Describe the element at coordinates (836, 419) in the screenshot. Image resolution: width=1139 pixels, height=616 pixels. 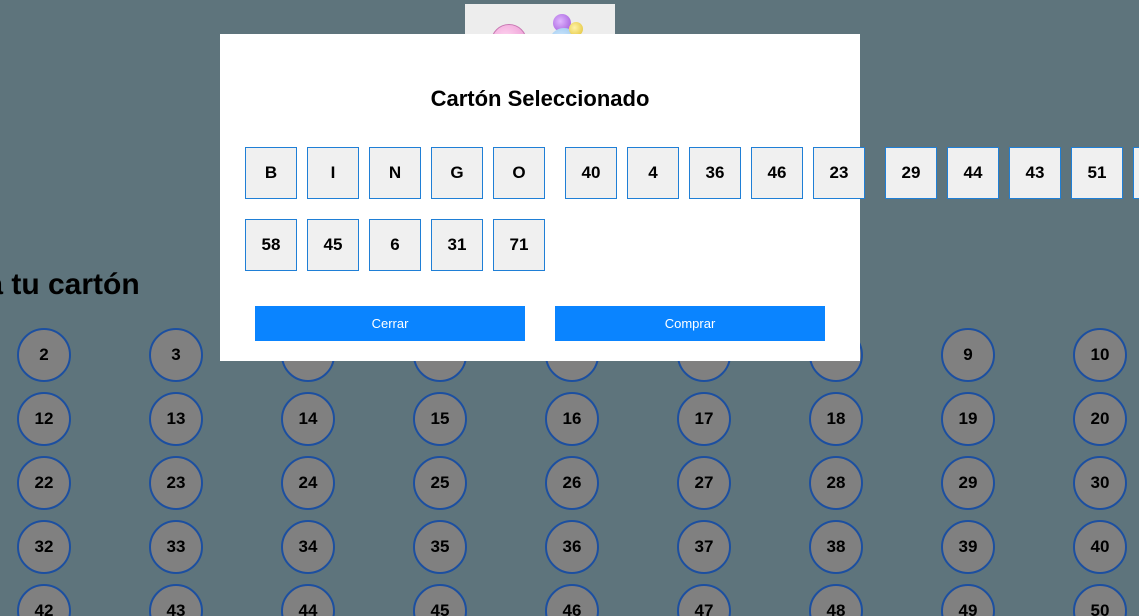
I see `number-ball: 18` at that location.